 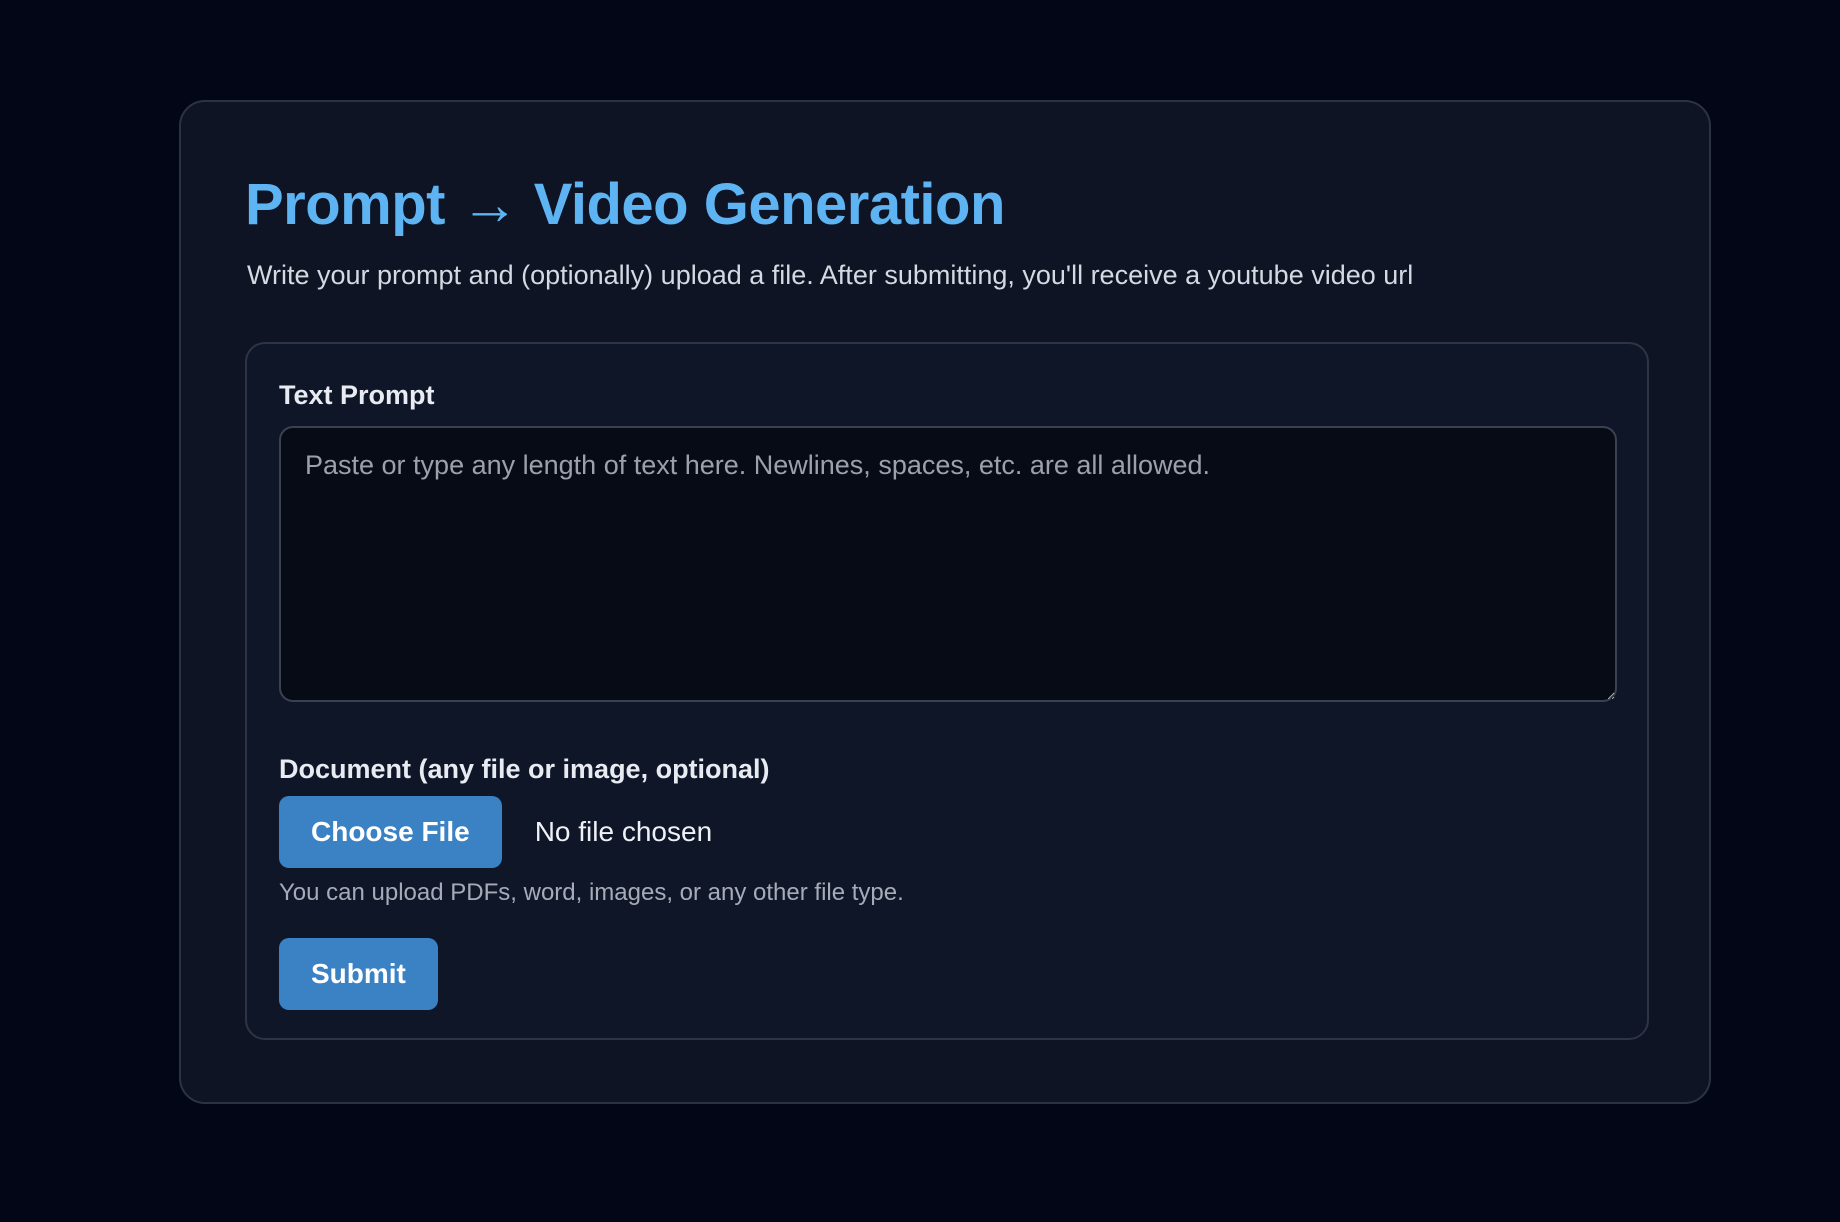 I want to click on file-input-row: Choose File No file chosen, so click(x=947, y=832).